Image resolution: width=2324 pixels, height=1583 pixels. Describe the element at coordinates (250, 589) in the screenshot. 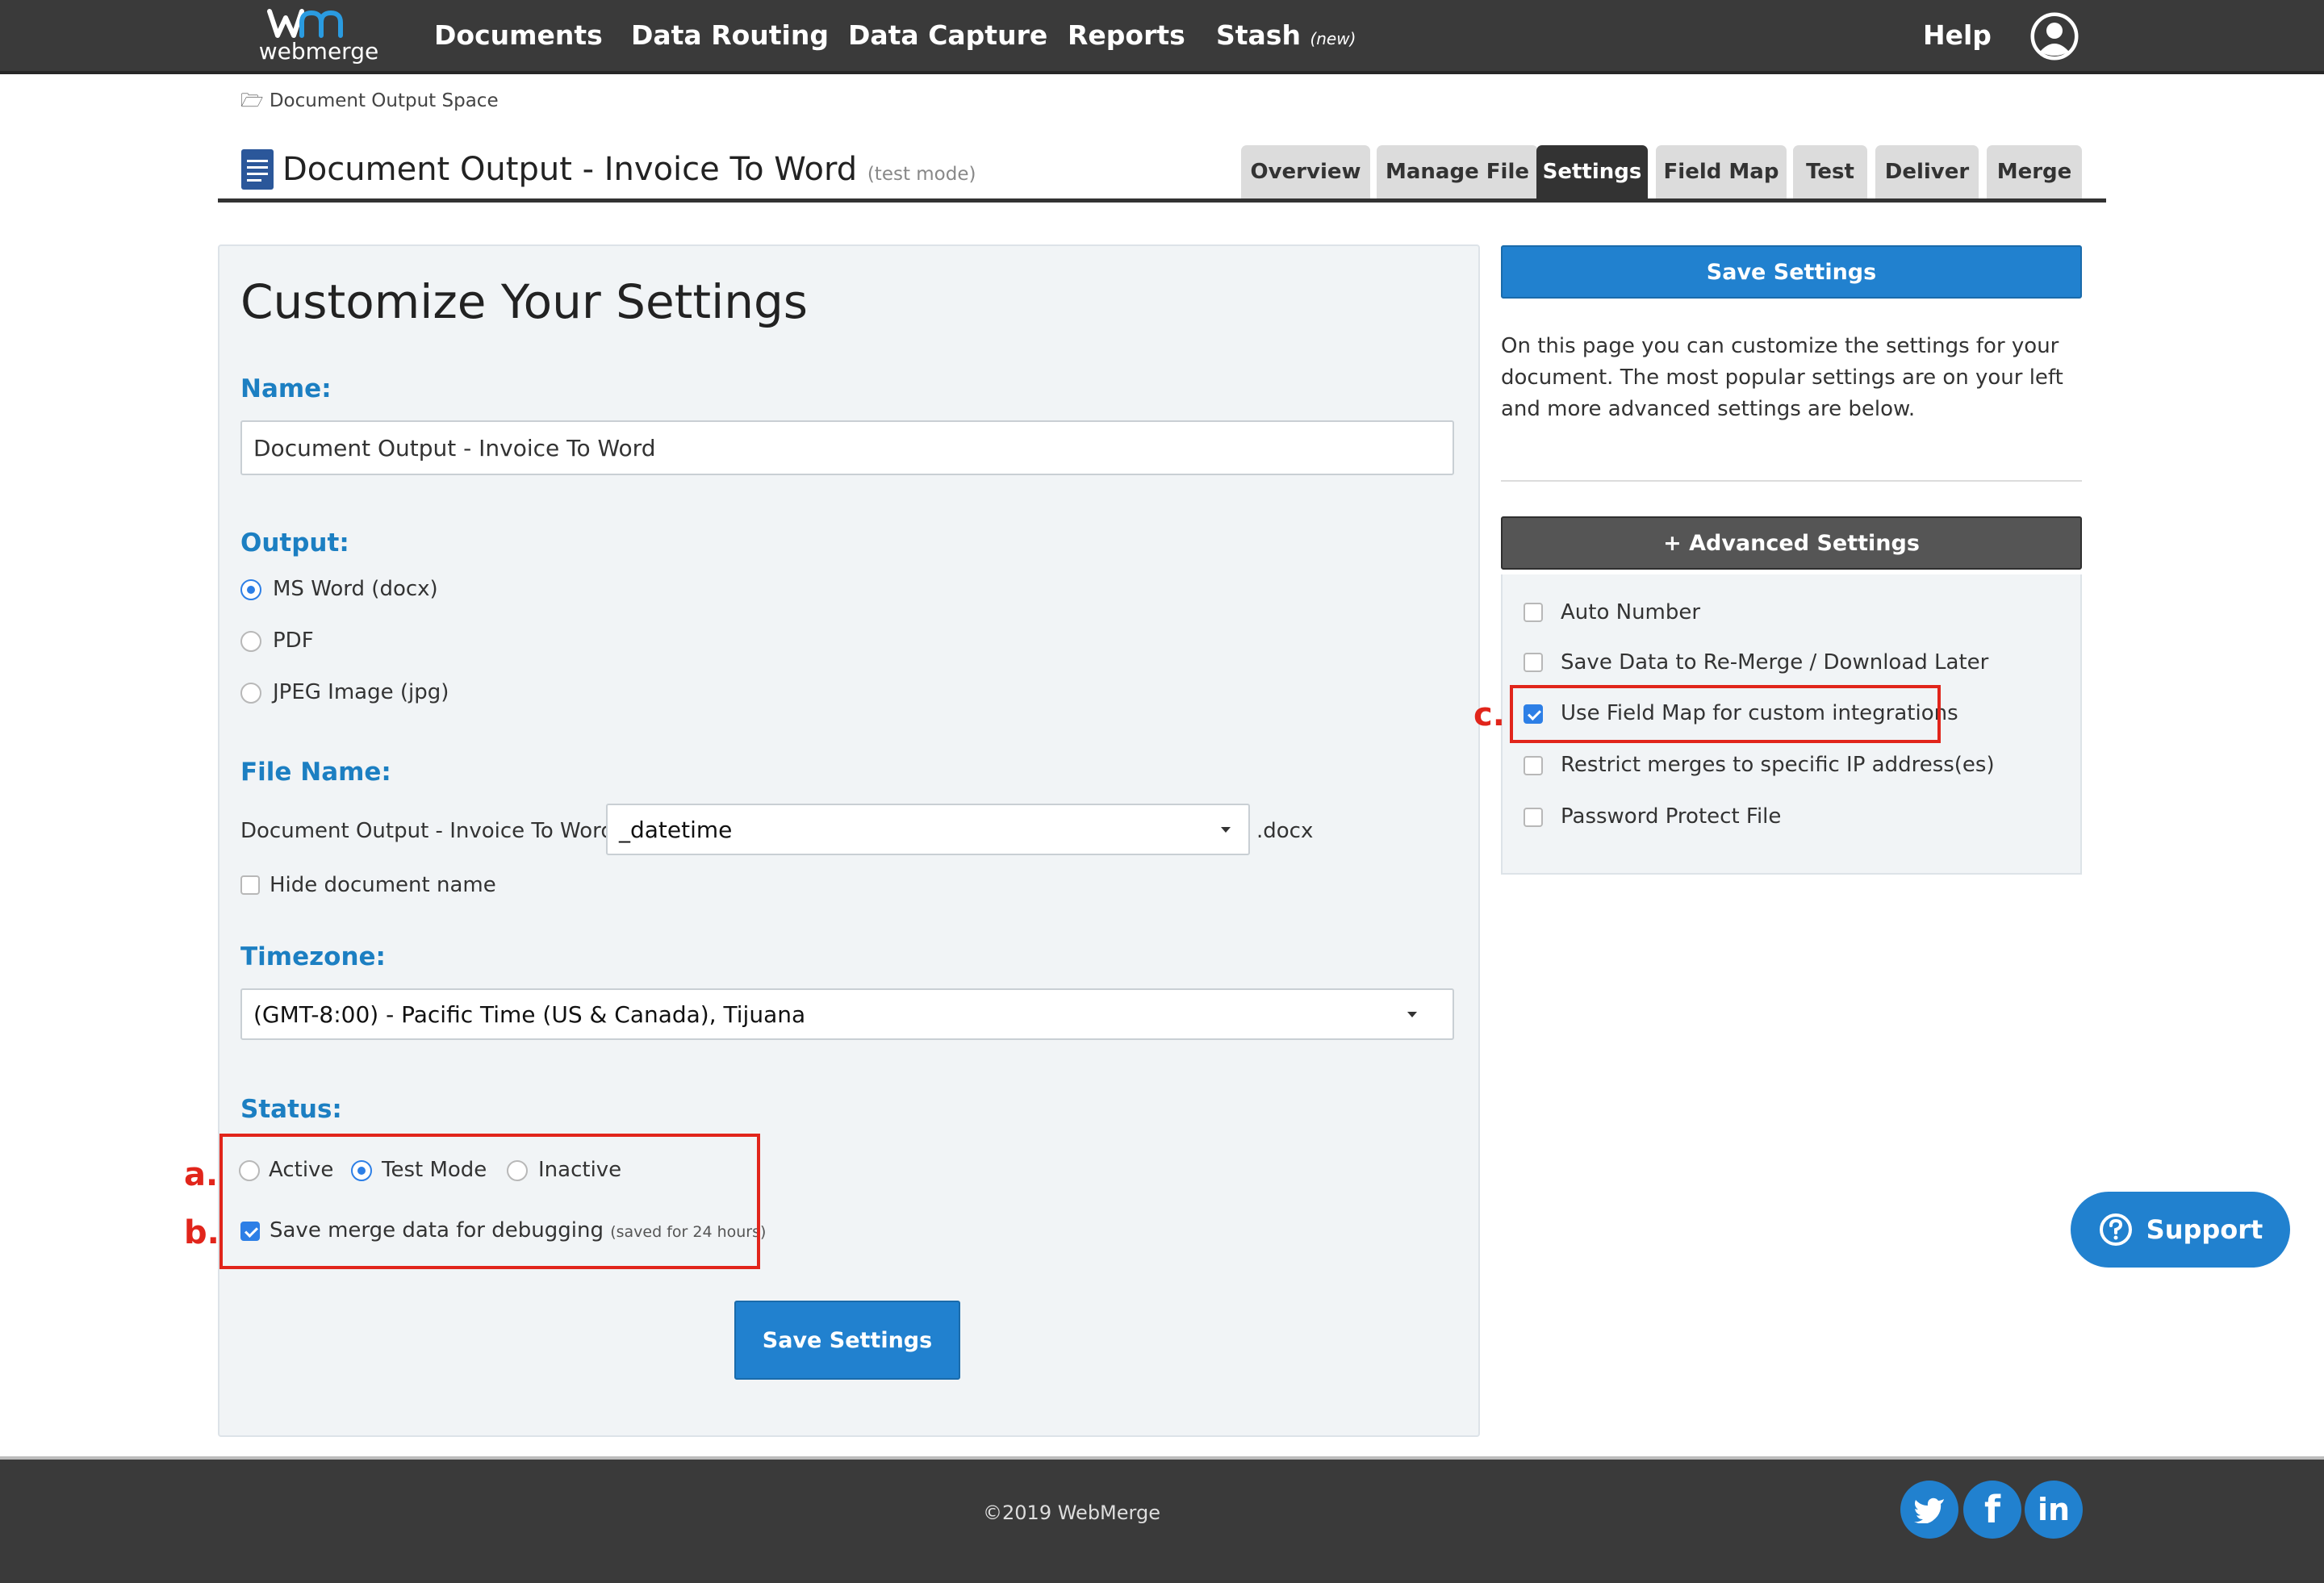

I see `output-radio-docx` at that location.